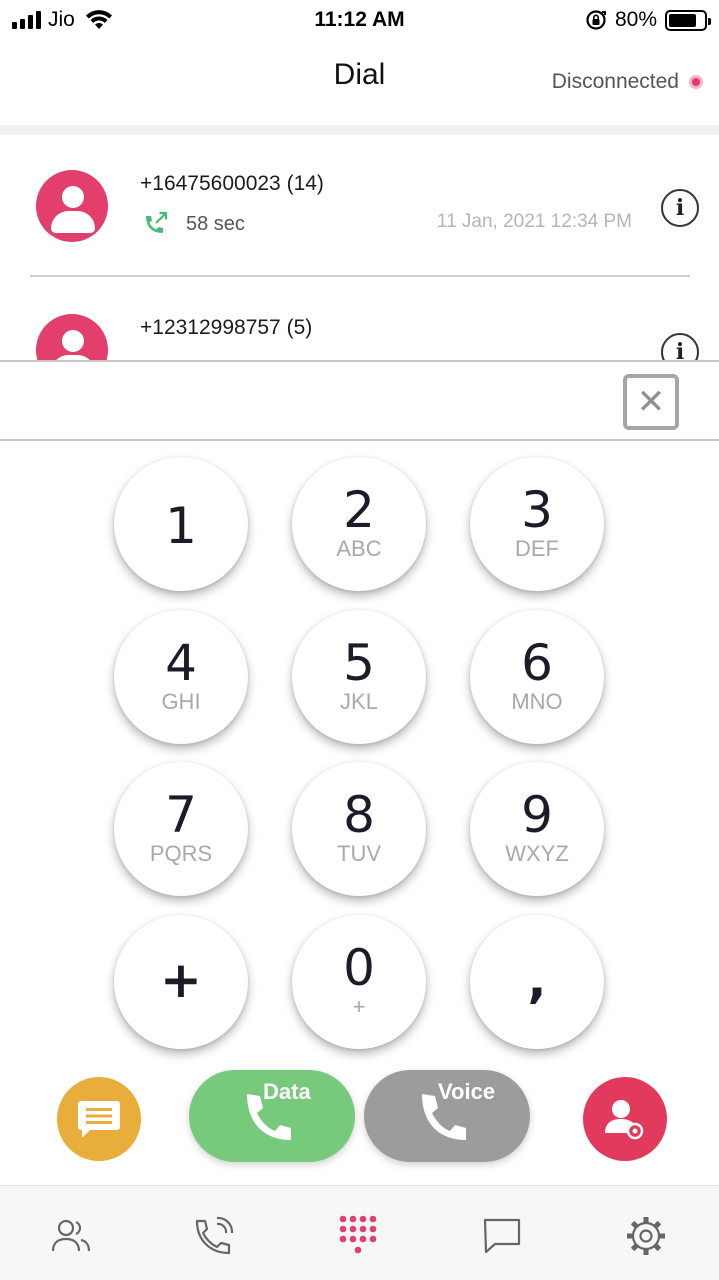 Image resolution: width=719 pixels, height=1280 pixels. I want to click on key-letters: JKL, so click(359, 701).